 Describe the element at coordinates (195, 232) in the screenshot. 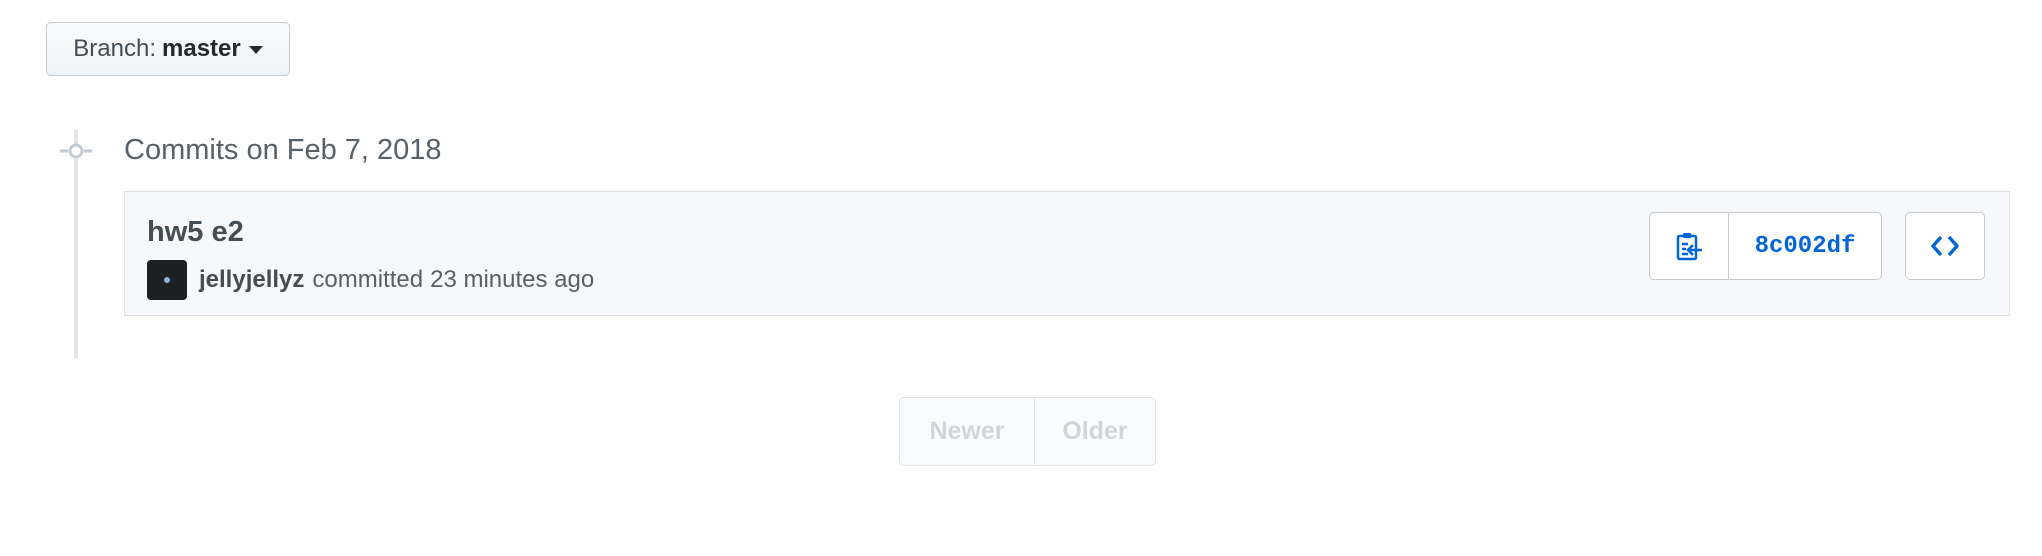

I see `commit-title-link: hw5 e2` at that location.